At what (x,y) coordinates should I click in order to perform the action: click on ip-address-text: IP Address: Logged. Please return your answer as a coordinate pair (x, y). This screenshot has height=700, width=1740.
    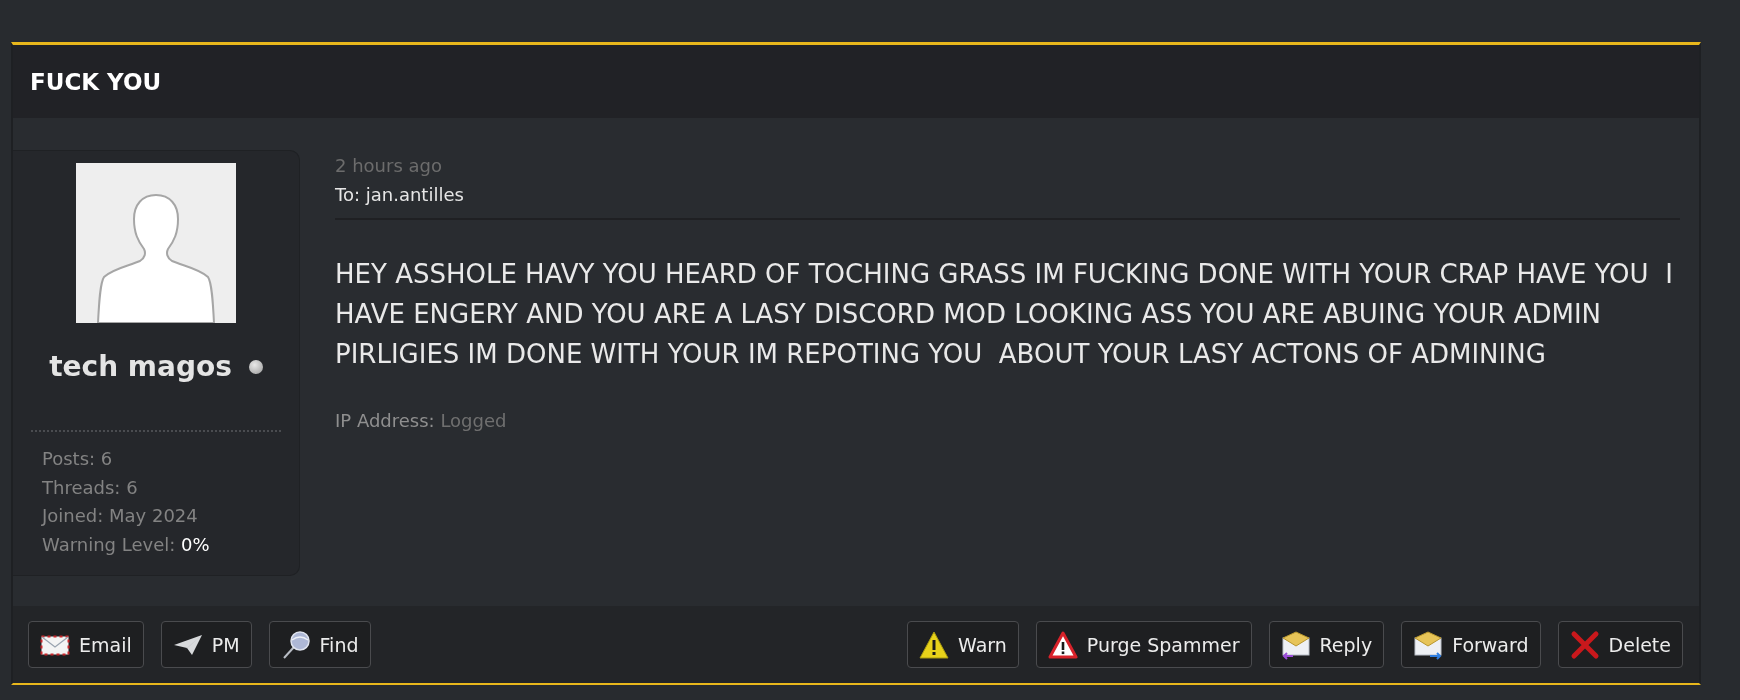
    Looking at the image, I should click on (421, 421).